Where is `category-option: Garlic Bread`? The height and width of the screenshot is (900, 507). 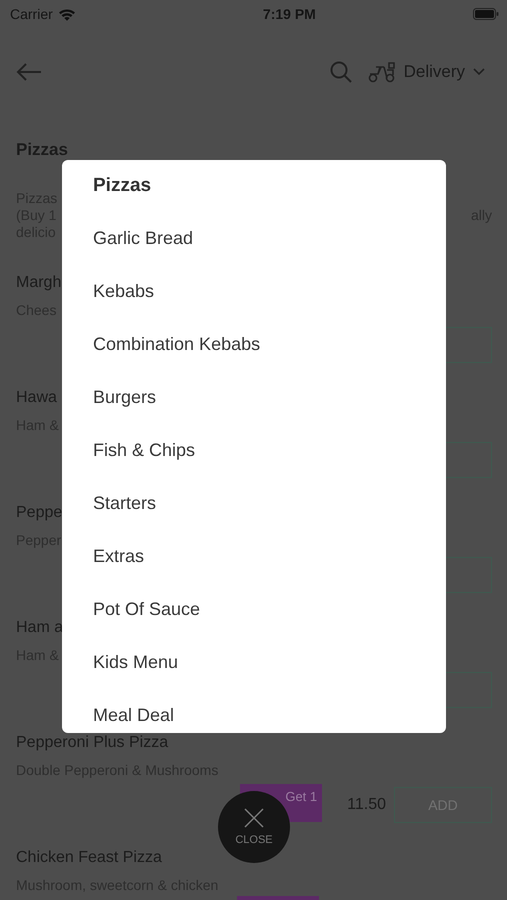
category-option: Garlic Bread is located at coordinates (143, 238).